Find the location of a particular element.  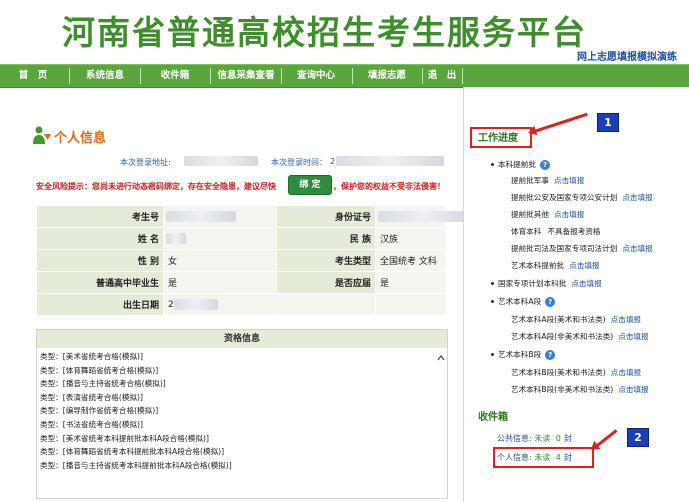

tree-item-benke-tiqian: 本科提前批? is located at coordinates (524, 164).